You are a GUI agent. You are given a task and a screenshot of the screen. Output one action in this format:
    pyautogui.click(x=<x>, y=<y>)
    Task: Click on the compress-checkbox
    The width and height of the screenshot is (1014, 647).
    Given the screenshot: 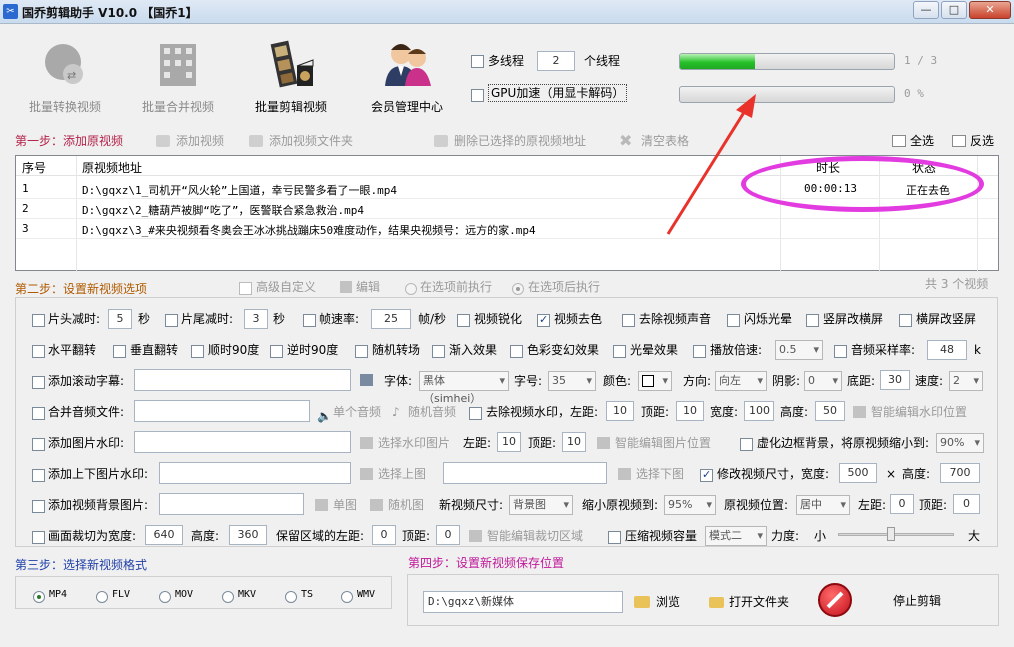 What is the action you would take?
    pyautogui.click(x=614, y=537)
    